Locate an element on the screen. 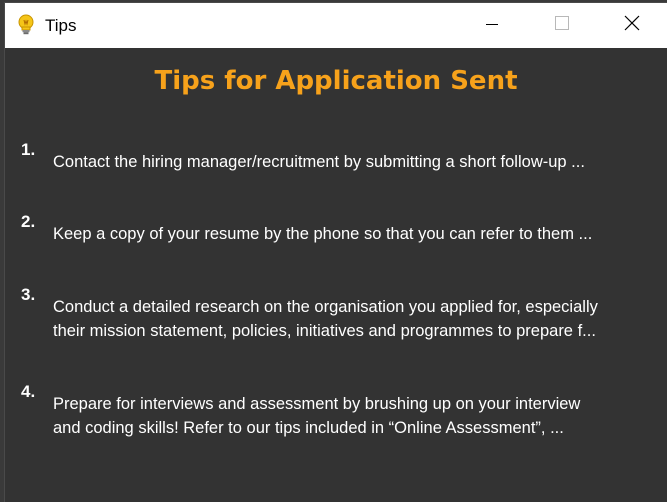 This screenshot has height=502, width=667. title-bar: Tips is located at coordinates (336, 25).